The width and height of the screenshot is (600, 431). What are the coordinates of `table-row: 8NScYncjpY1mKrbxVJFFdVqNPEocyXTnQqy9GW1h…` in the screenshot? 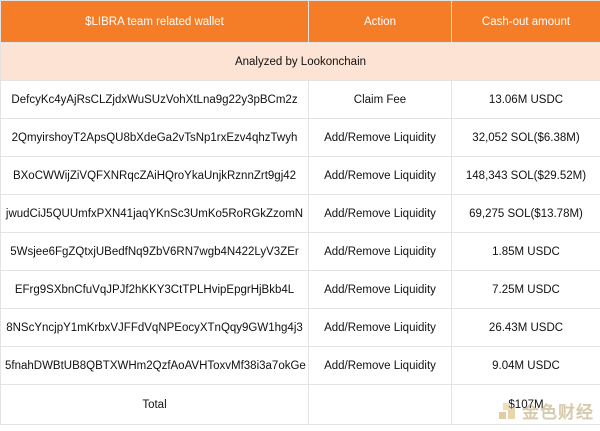 It's located at (300, 327).